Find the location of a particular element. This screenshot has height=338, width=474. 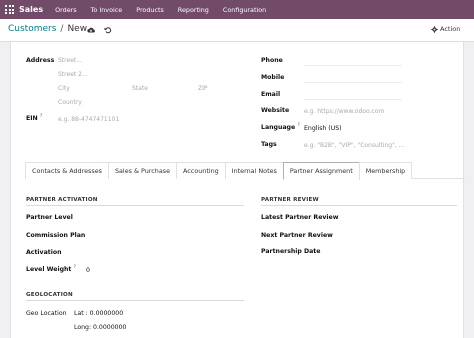

tab-internal-notes: Internal Notes is located at coordinates (254, 170).